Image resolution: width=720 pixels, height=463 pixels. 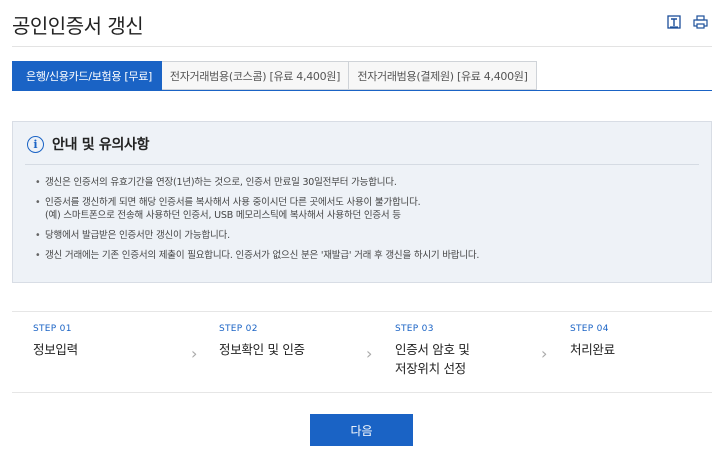 What do you see at coordinates (257, 235) in the screenshot?
I see `notice-item: 당행에서 발급받은 인증서만 갱신이 가능합니다.` at bounding box center [257, 235].